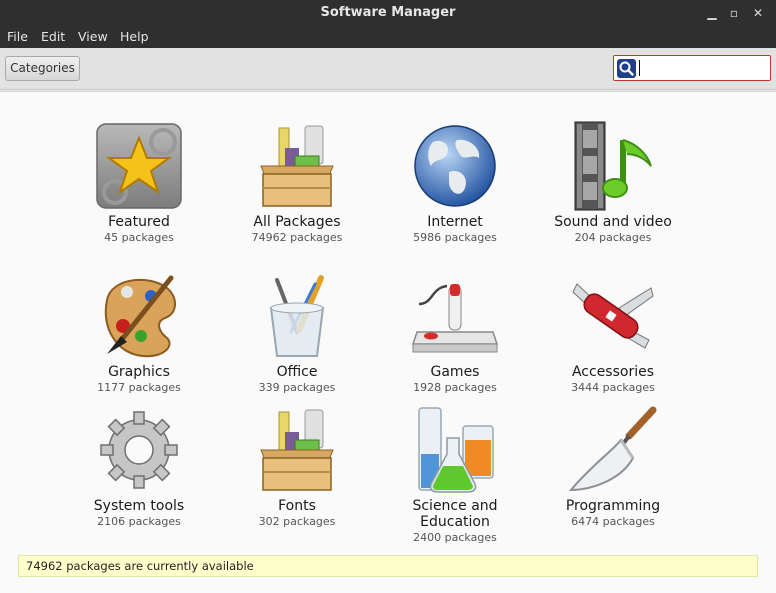 This screenshot has width=776, height=593. I want to click on category-name: Internet, so click(455, 222).